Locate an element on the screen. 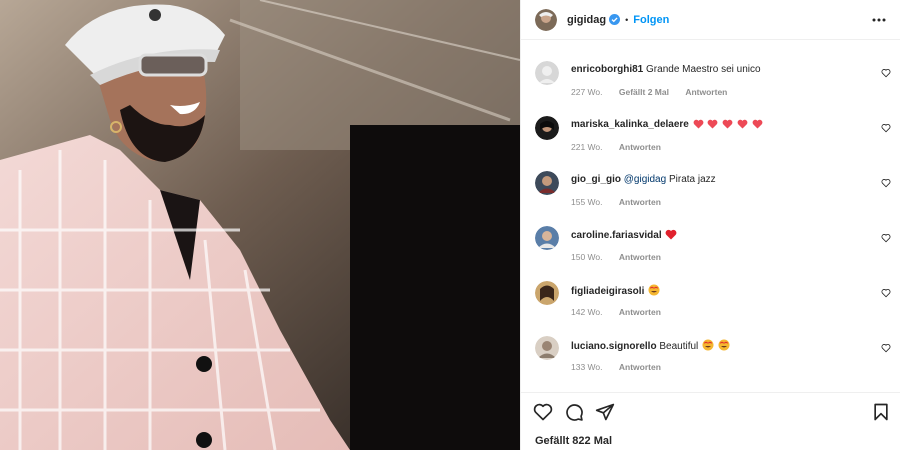 This screenshot has width=900, height=450. likes-count: Gefällt 822 Mal is located at coordinates (573, 441).